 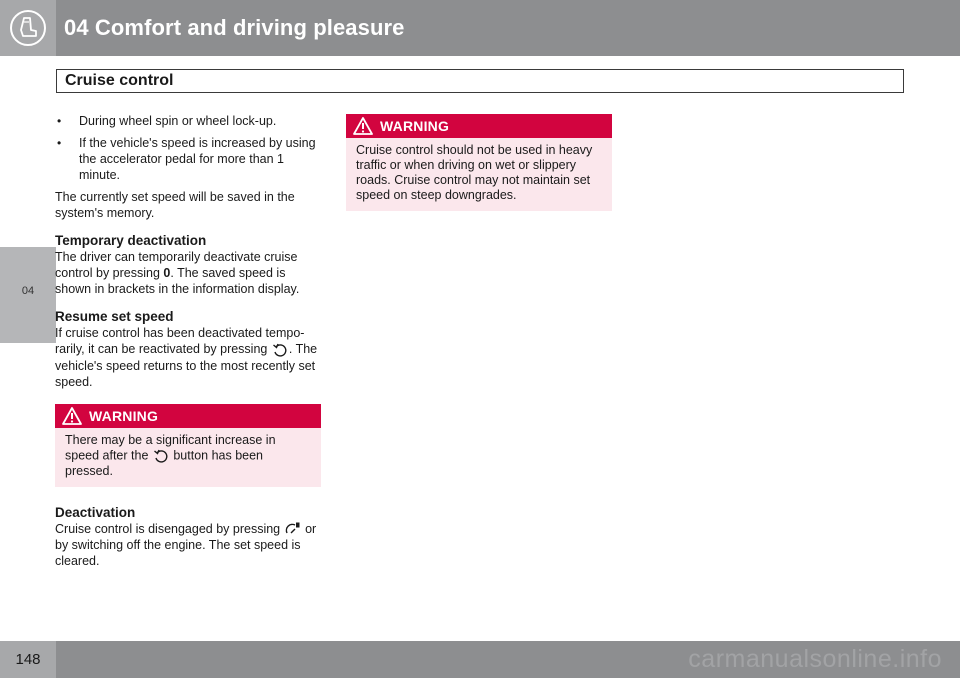 What do you see at coordinates (95, 512) in the screenshot?
I see `deactivation-heading: Deactivation` at bounding box center [95, 512].